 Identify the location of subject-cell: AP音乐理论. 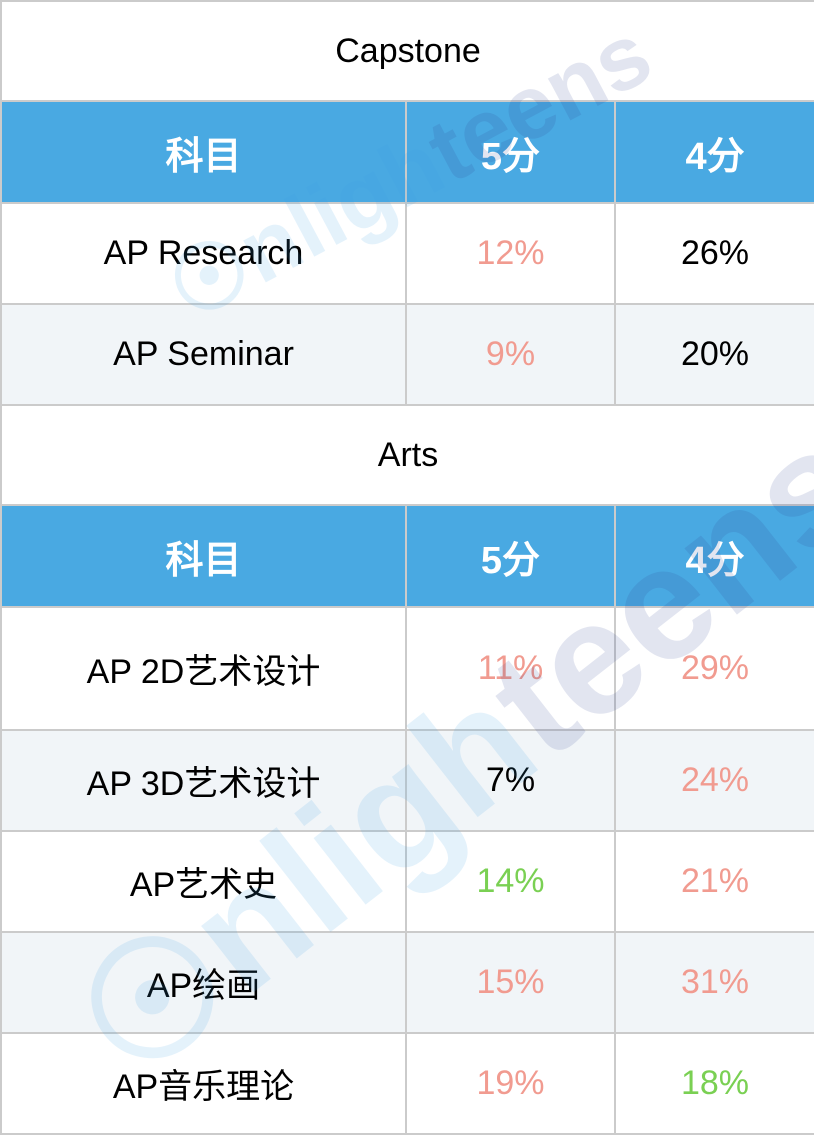
(203, 1083).